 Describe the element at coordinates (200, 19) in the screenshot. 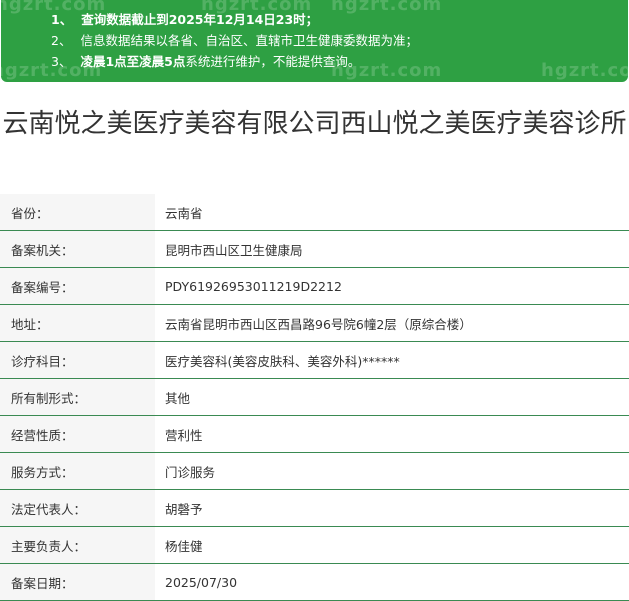

I see `notice-item-text: 查询数据截止到2025年12月14日23时；` at that location.